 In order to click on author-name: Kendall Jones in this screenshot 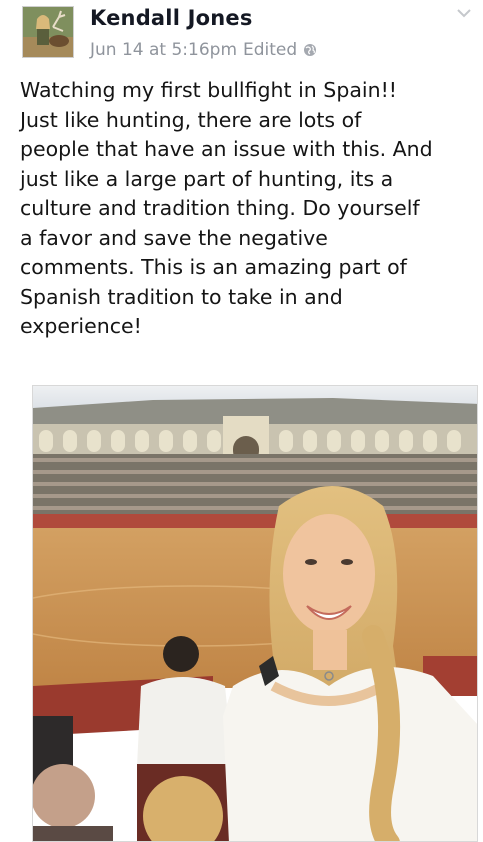, I will do `click(171, 18)`.